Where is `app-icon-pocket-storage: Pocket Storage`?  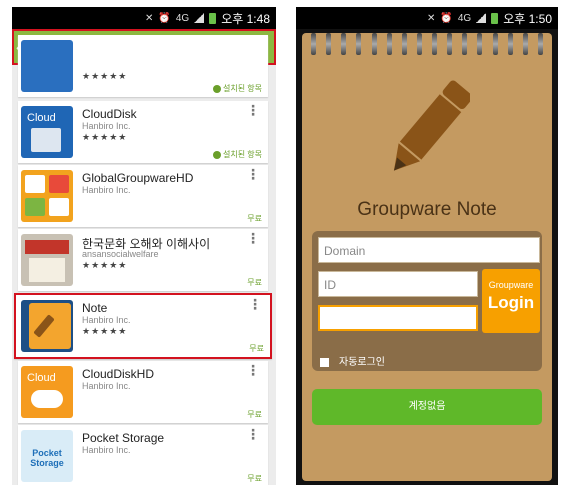 app-icon-pocket-storage: Pocket Storage is located at coordinates (47, 456).